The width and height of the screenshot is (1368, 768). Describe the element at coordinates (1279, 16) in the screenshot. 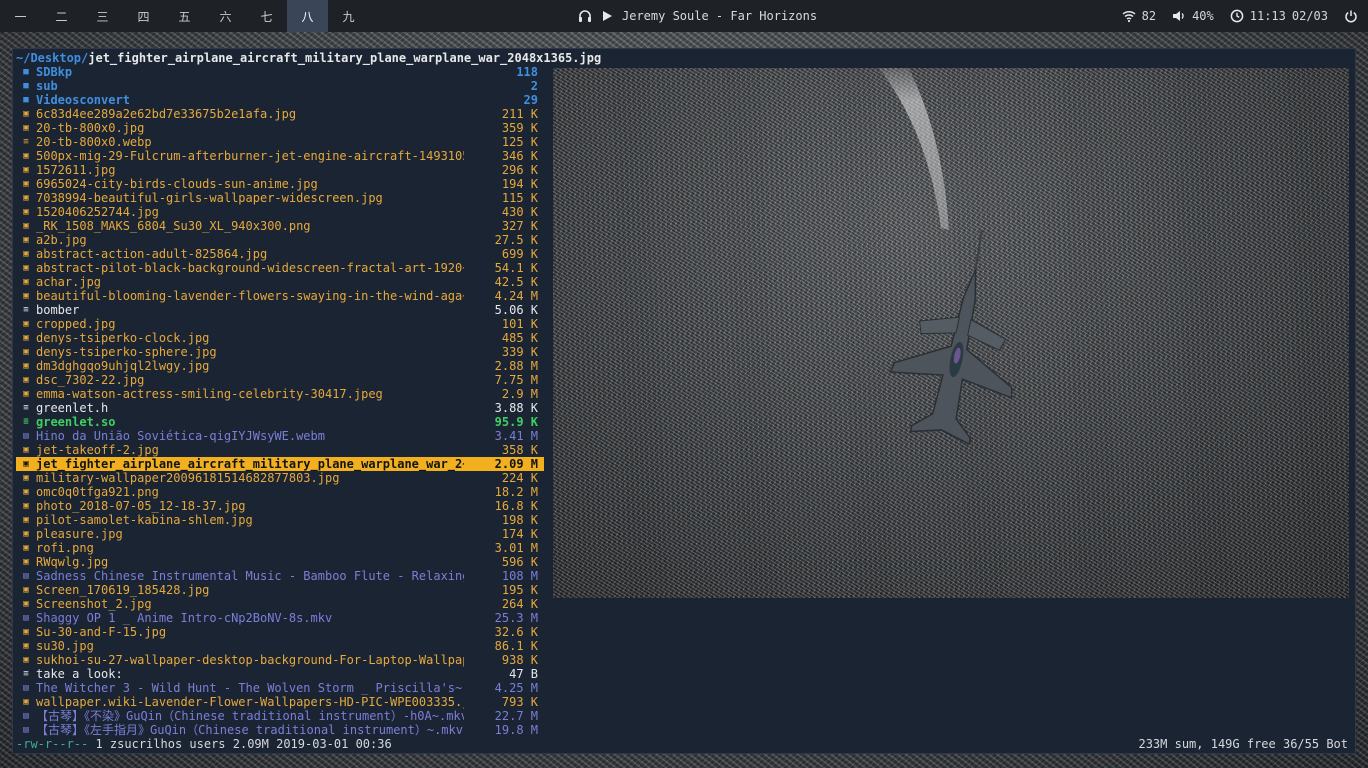

I see `clock: 11:13 02/03` at that location.